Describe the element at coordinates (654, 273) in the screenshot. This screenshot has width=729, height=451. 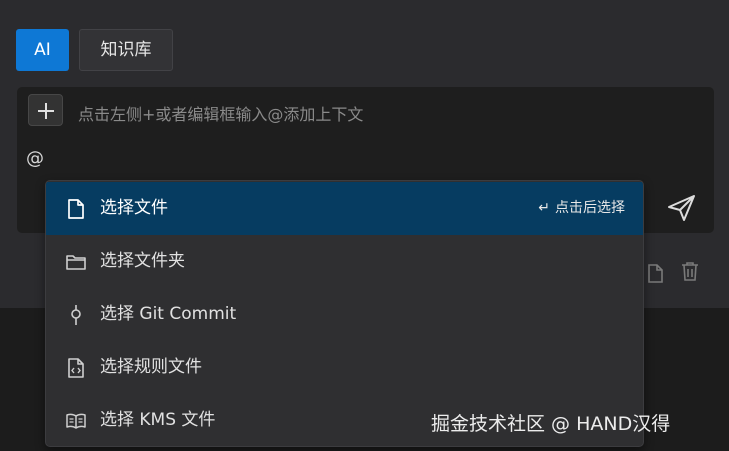
I see `copy-icon` at that location.